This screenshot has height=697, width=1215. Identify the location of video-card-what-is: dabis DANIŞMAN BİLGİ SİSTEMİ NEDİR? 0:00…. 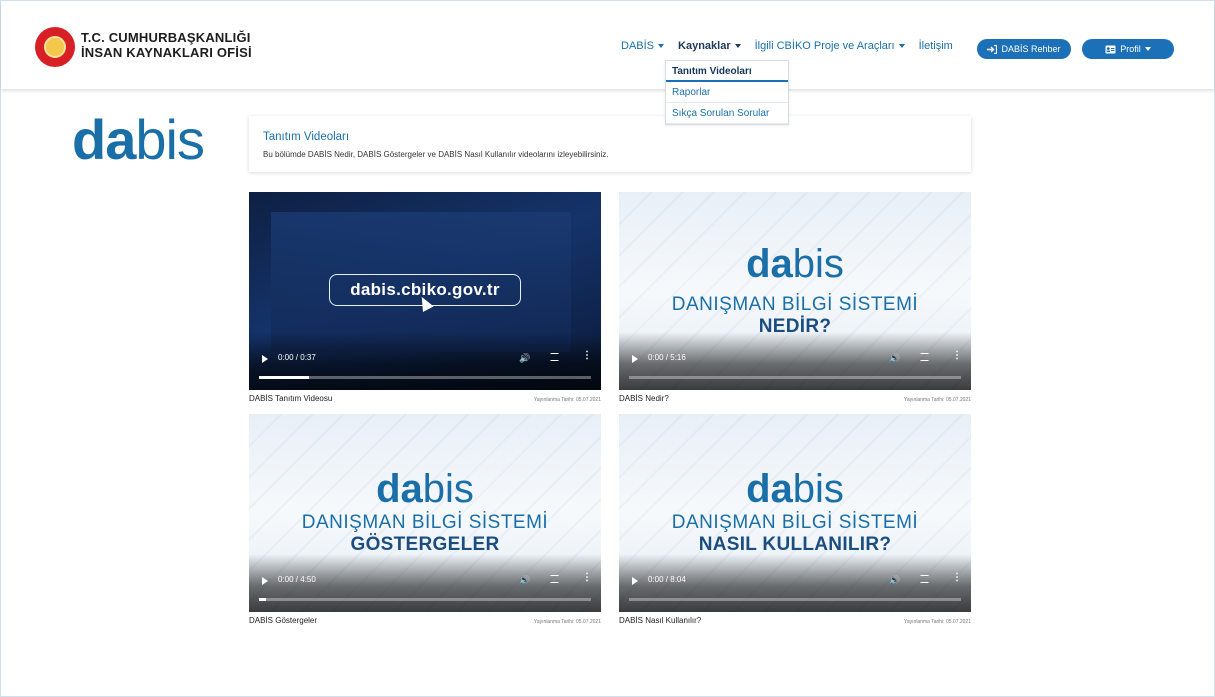
(795, 297).